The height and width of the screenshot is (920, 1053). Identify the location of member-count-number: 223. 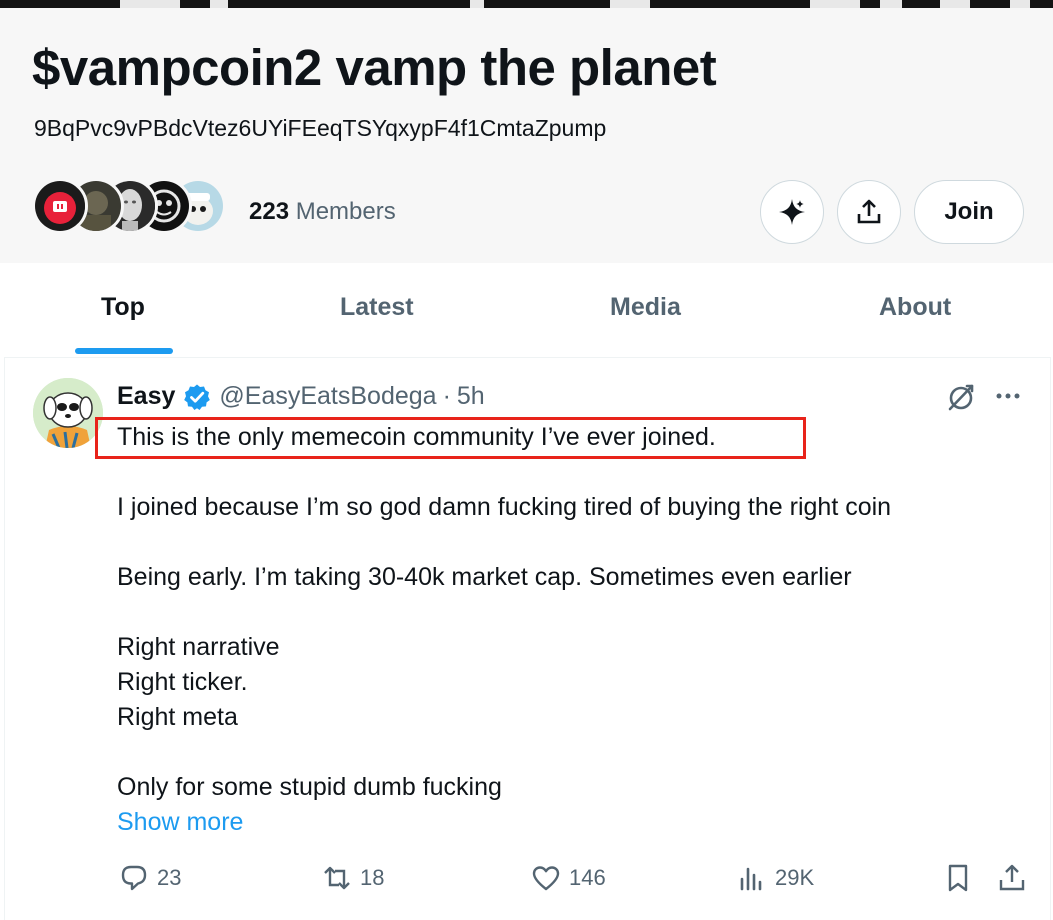
(269, 211).